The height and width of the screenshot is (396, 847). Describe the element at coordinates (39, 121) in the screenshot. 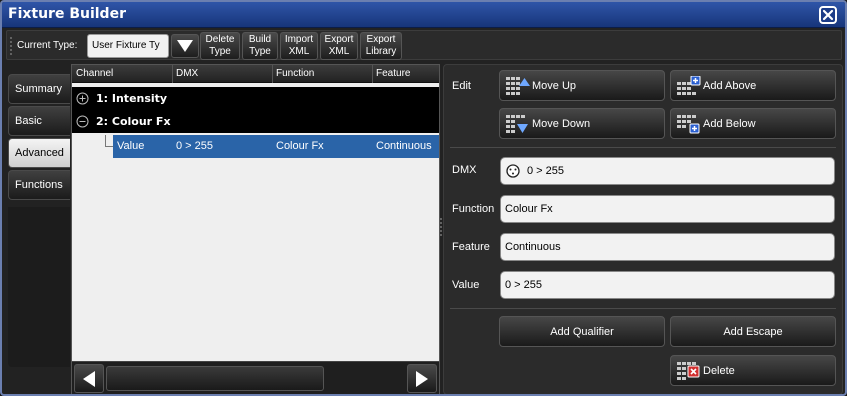

I see `tab-basic: Basic` at that location.